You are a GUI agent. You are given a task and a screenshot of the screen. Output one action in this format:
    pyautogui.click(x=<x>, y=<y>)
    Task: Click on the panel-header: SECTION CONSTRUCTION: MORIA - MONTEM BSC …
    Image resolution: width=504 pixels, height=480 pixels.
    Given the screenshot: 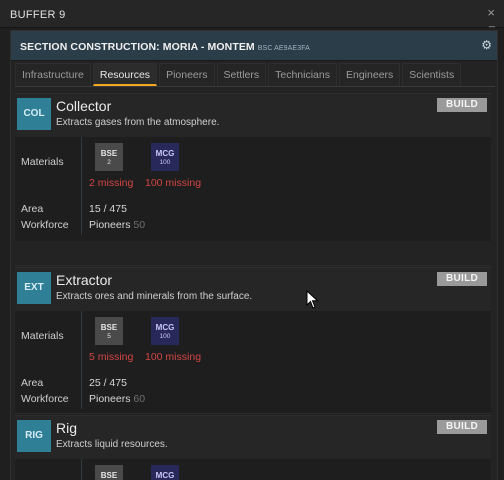 What is the action you would take?
    pyautogui.click(x=254, y=46)
    